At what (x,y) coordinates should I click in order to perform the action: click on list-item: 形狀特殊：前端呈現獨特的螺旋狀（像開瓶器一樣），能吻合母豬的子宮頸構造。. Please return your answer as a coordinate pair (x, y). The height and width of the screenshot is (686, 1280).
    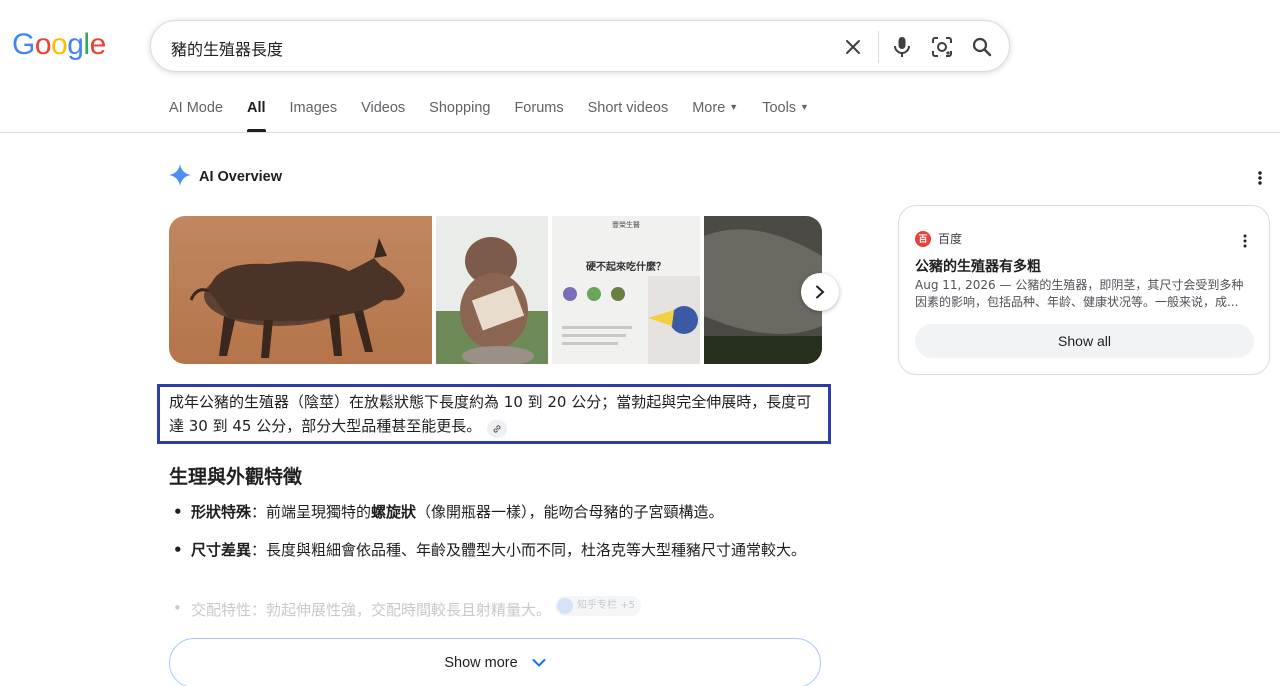
    Looking at the image, I should click on (495, 512).